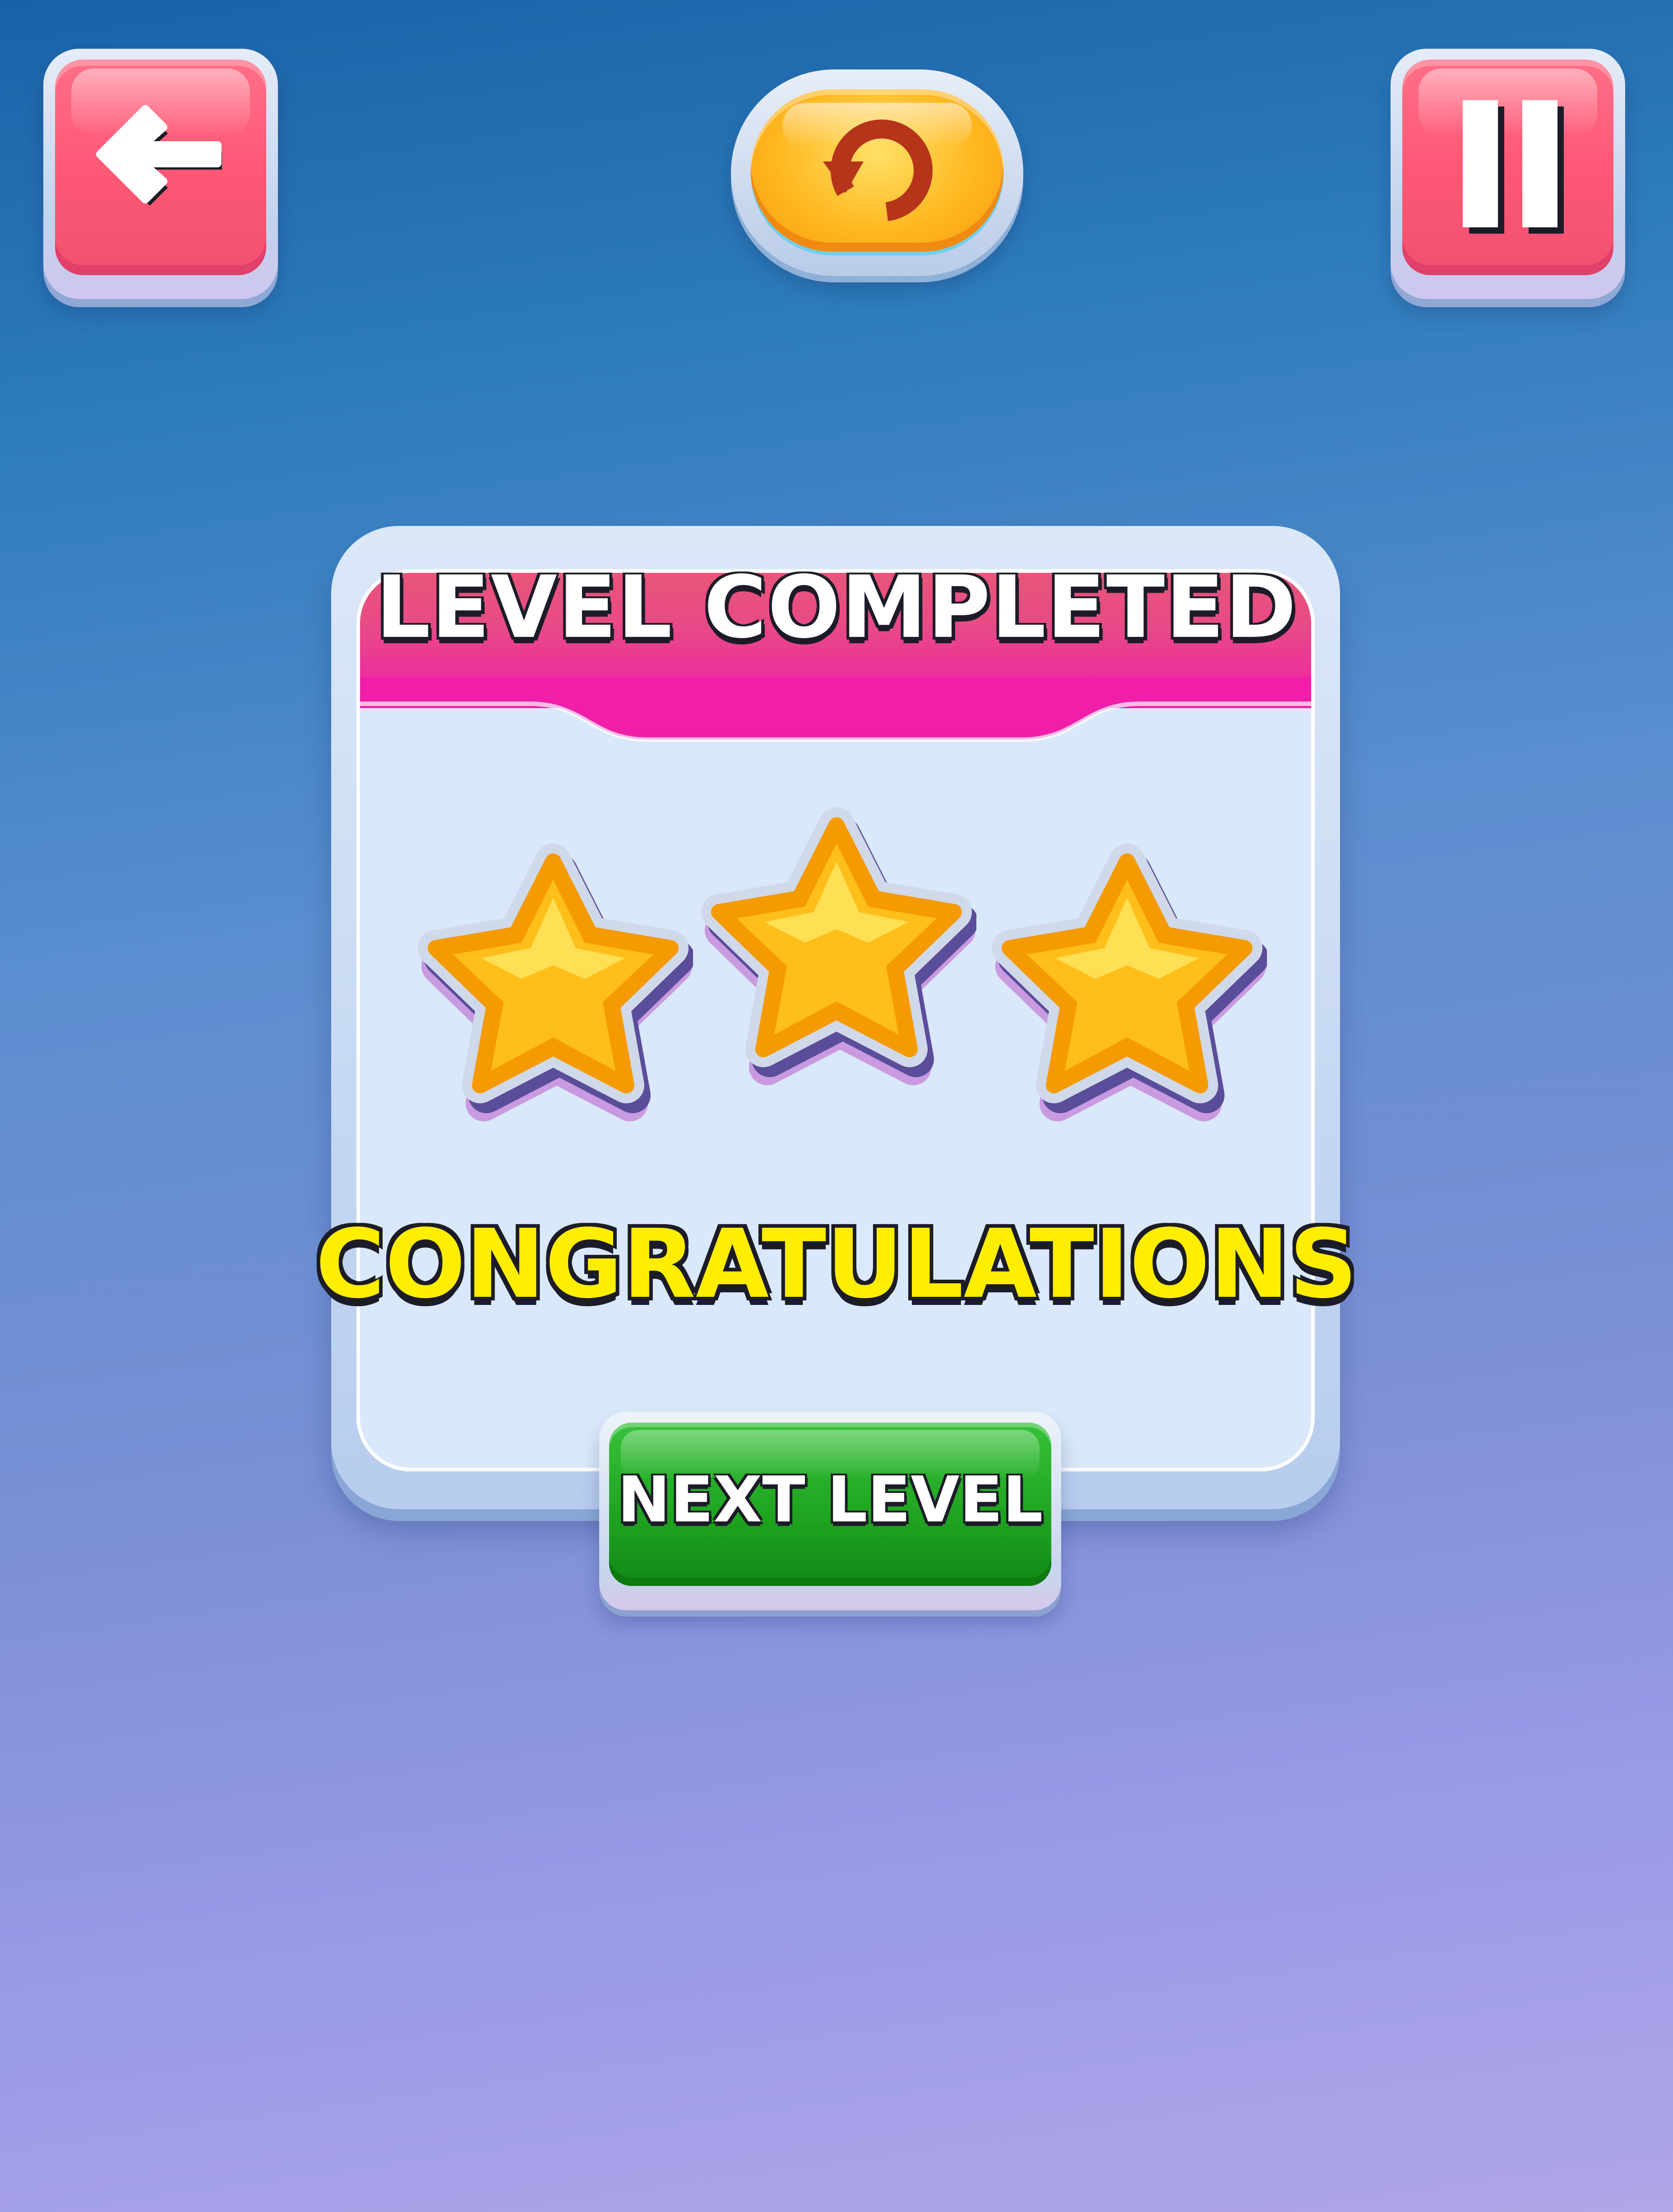 The height and width of the screenshot is (2212, 1673). What do you see at coordinates (836, 607) in the screenshot?
I see `panel-title: LEVEL COMPLETED` at bounding box center [836, 607].